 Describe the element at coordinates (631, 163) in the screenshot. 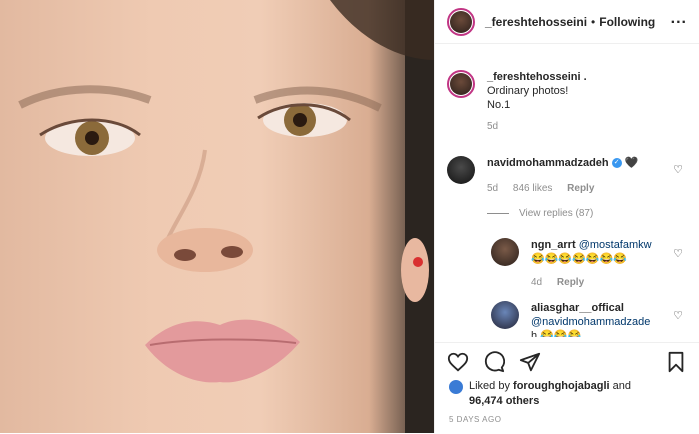

I see `comment-text: 🖤` at that location.